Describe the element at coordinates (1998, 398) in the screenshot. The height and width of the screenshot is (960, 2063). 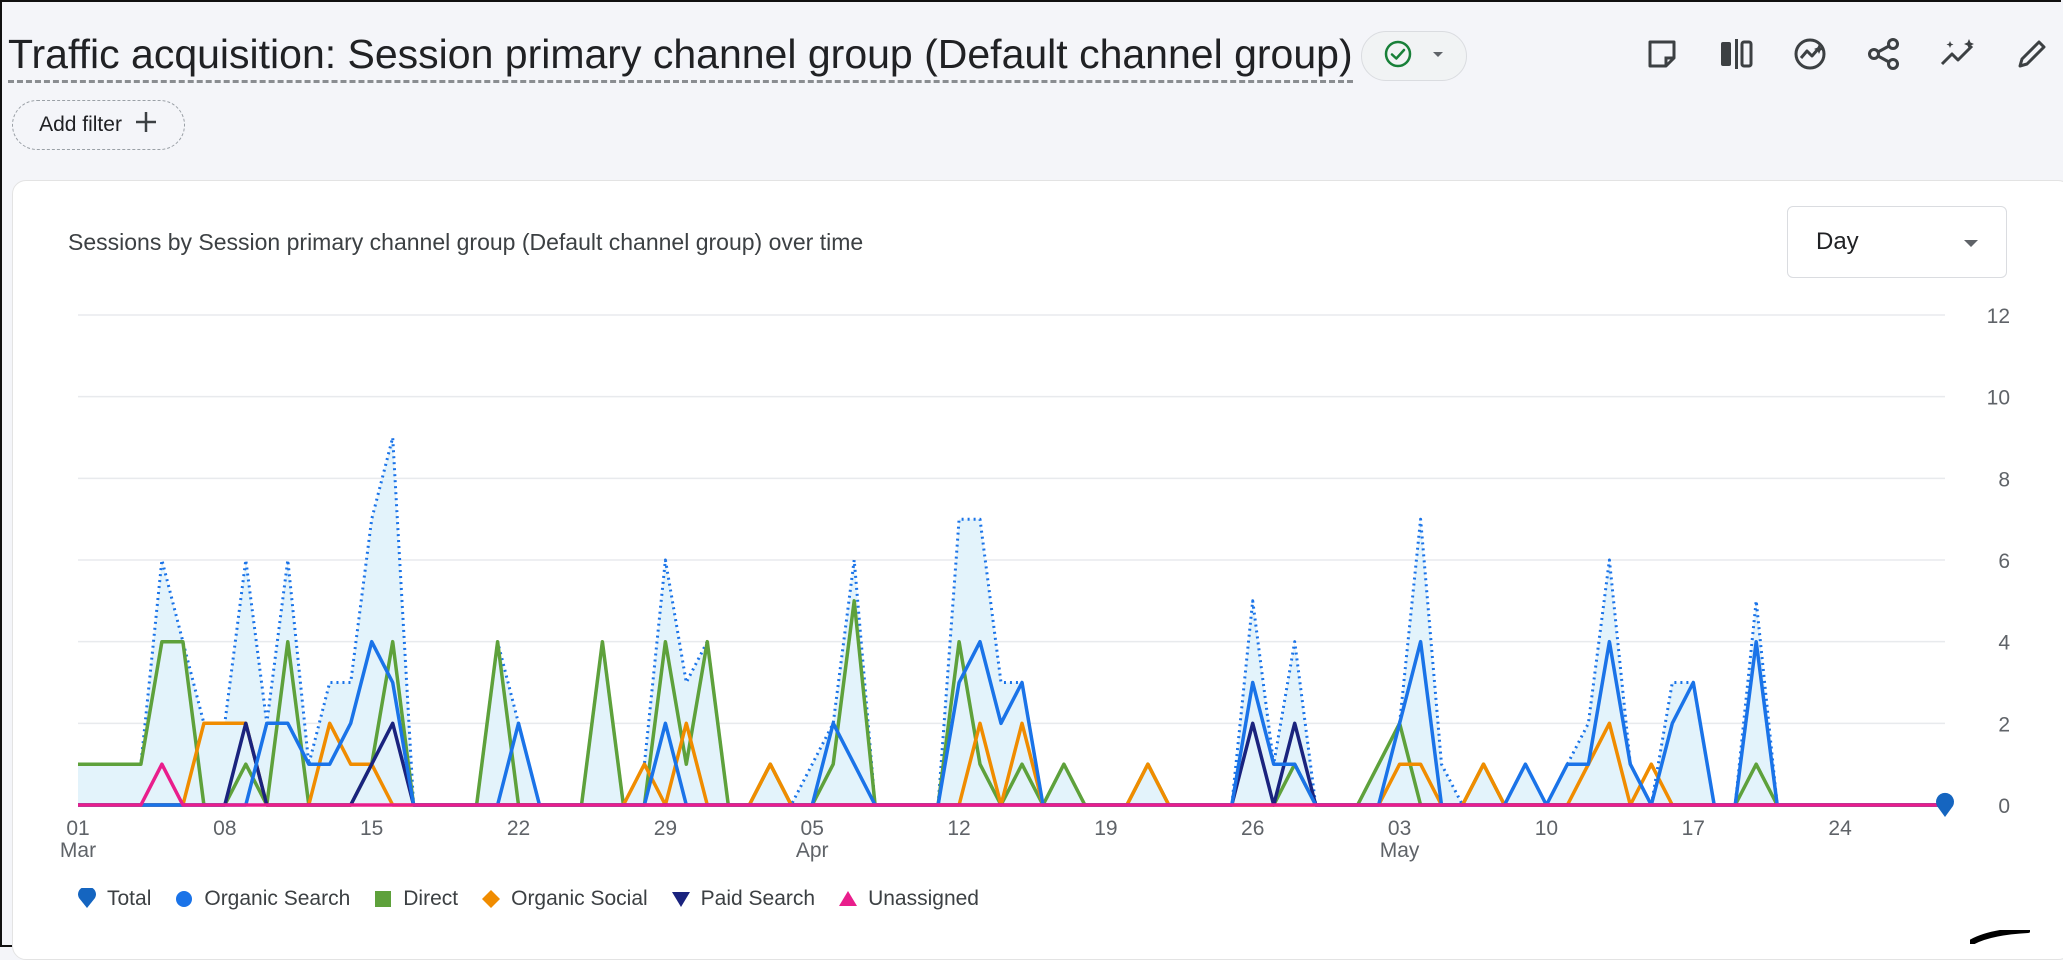
I see `y-tick-label: 10` at that location.